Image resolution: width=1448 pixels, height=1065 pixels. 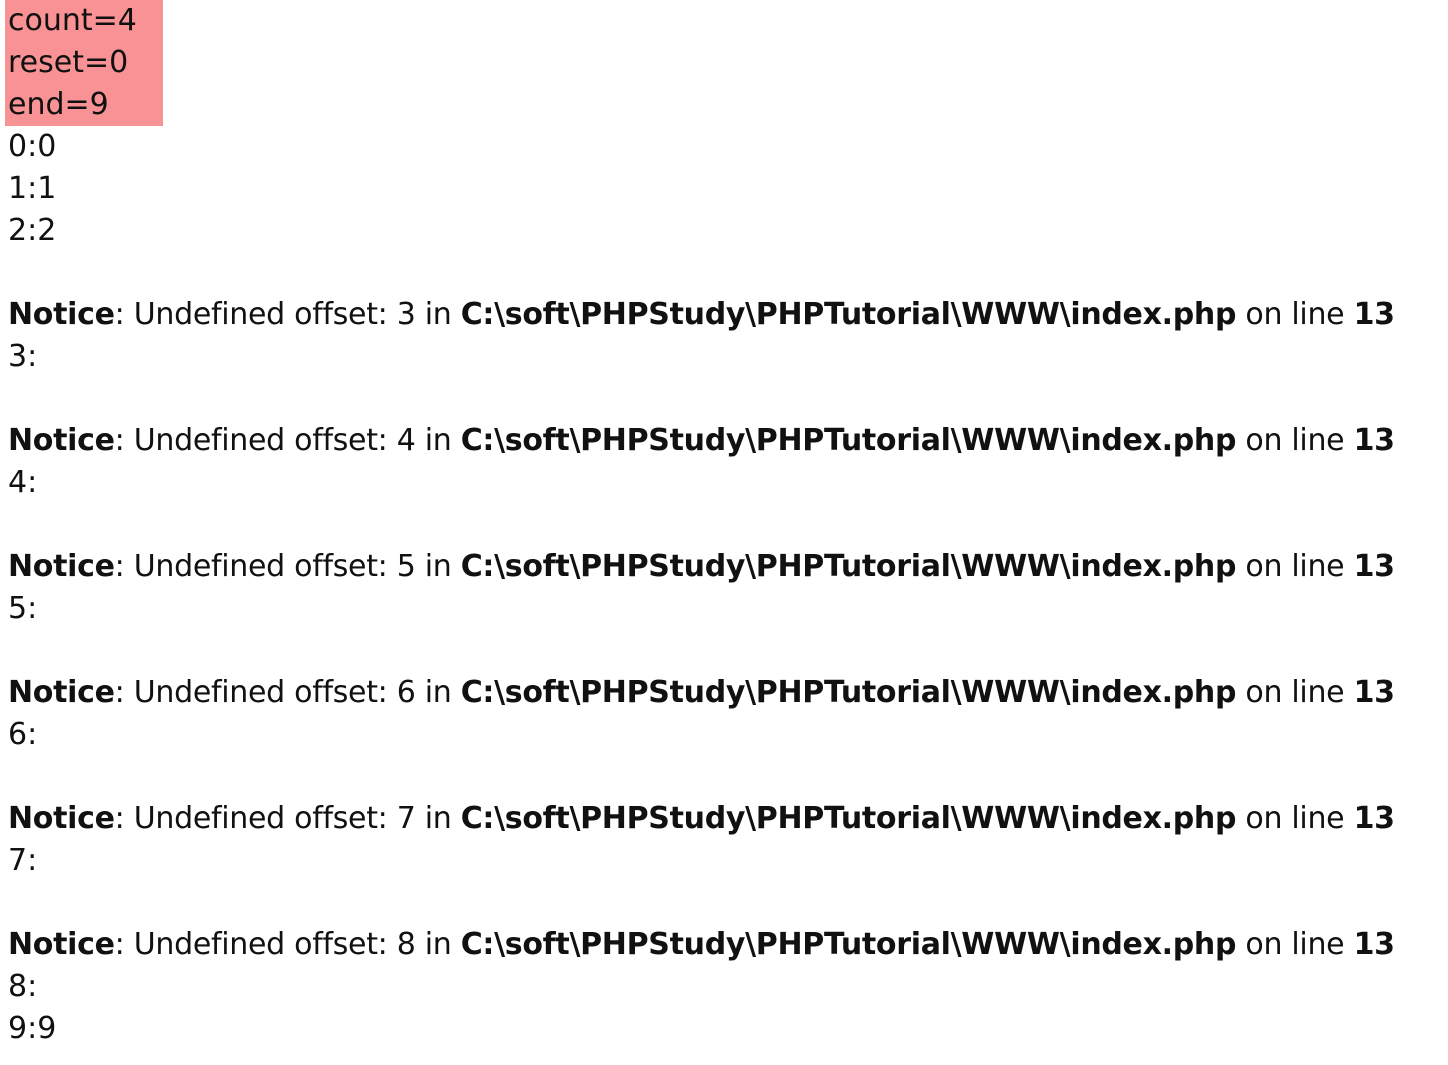 I want to click on output-row: 2:2, so click(x=32, y=230).